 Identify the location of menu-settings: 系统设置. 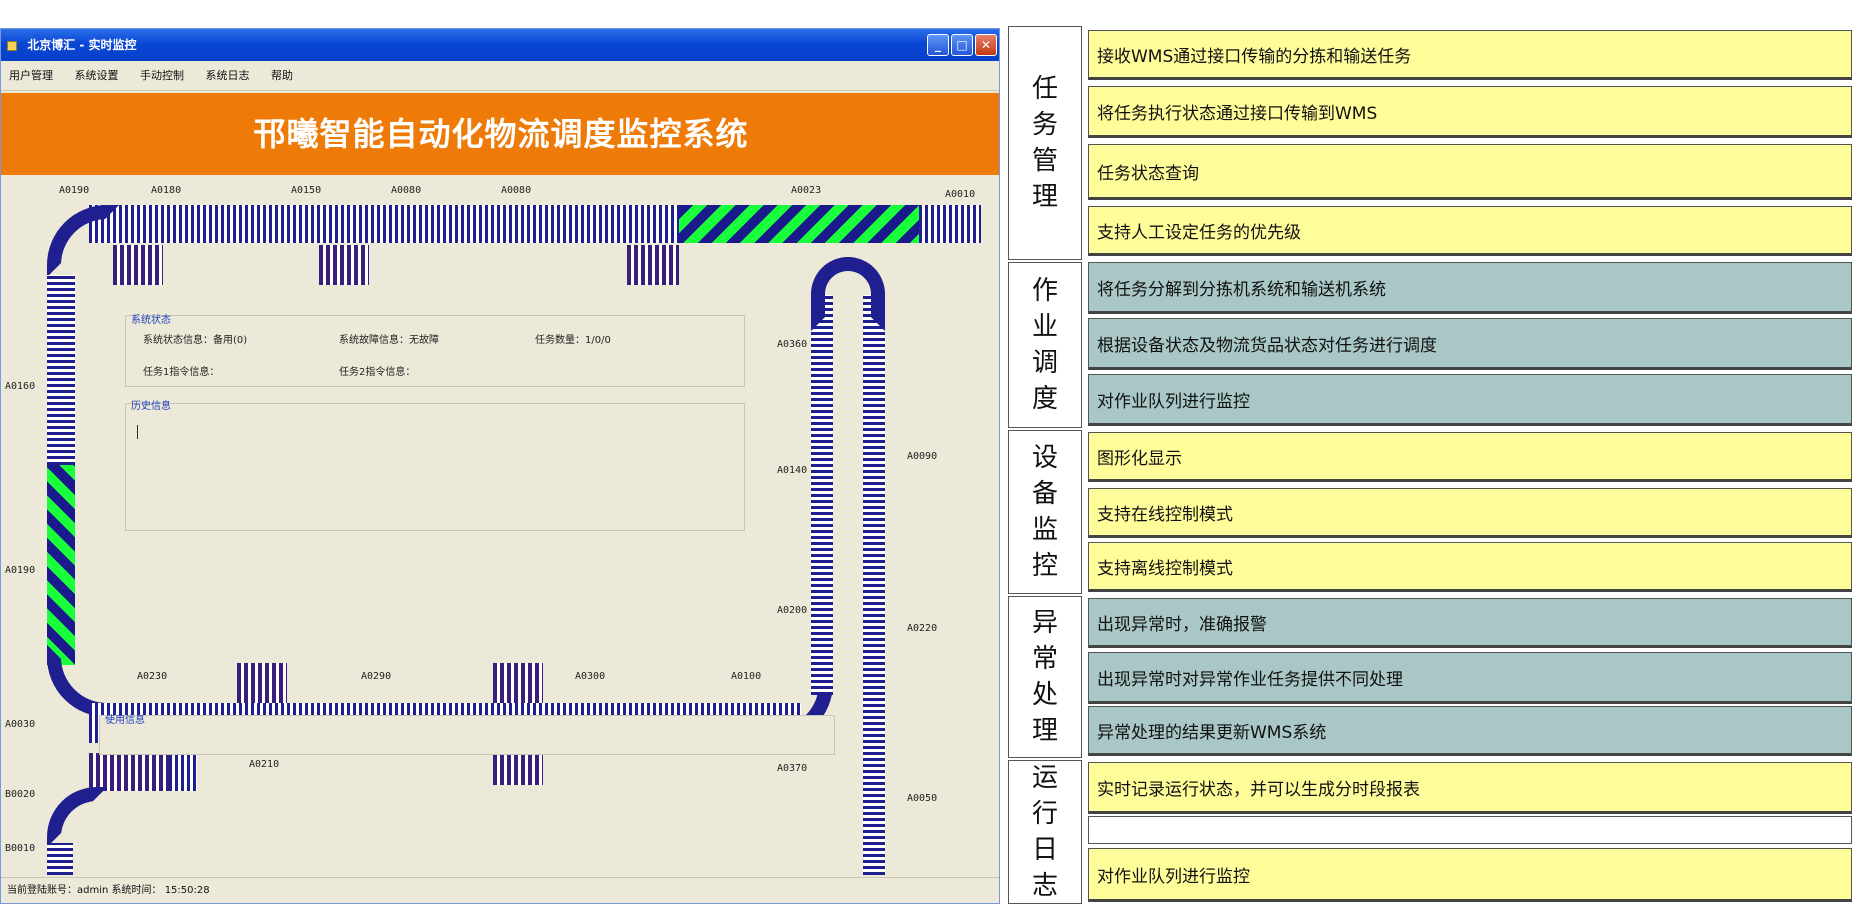
(97, 75).